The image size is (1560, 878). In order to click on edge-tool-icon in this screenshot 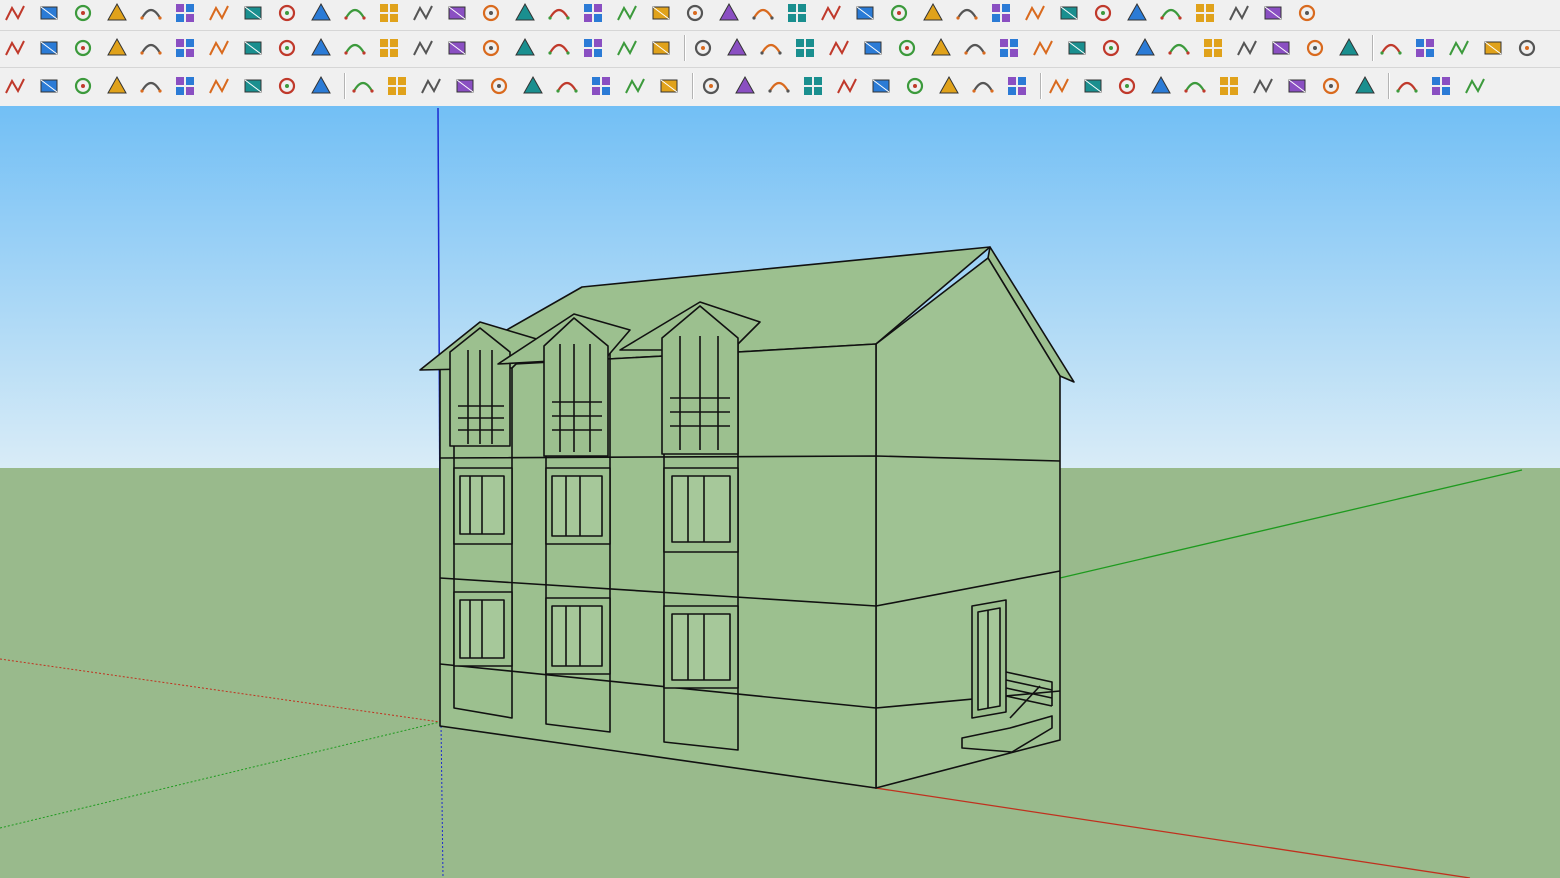, I will do `click(287, 13)`.